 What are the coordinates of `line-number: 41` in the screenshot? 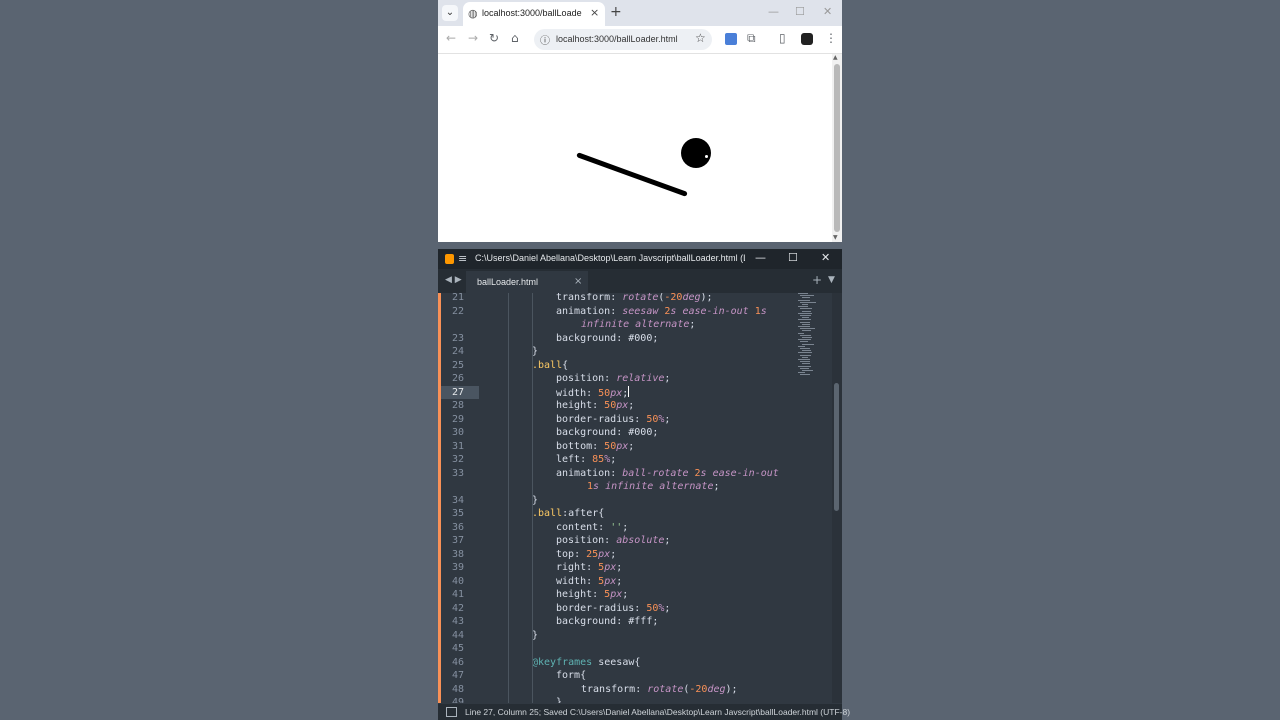 It's located at (457, 594).